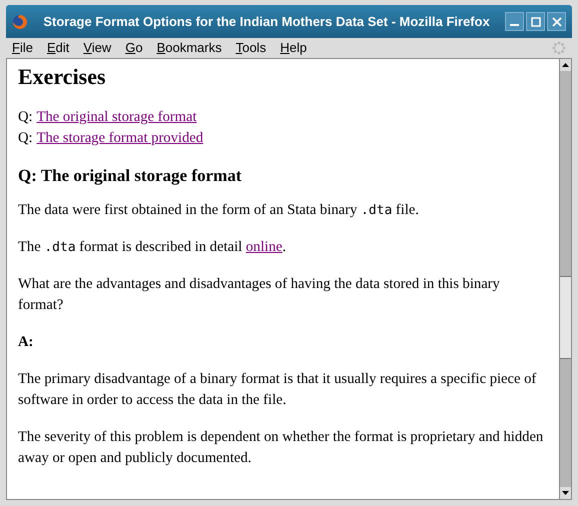  What do you see at coordinates (153, 247) in the screenshot?
I see `paragraph: The .dta format is described in detail online.` at bounding box center [153, 247].